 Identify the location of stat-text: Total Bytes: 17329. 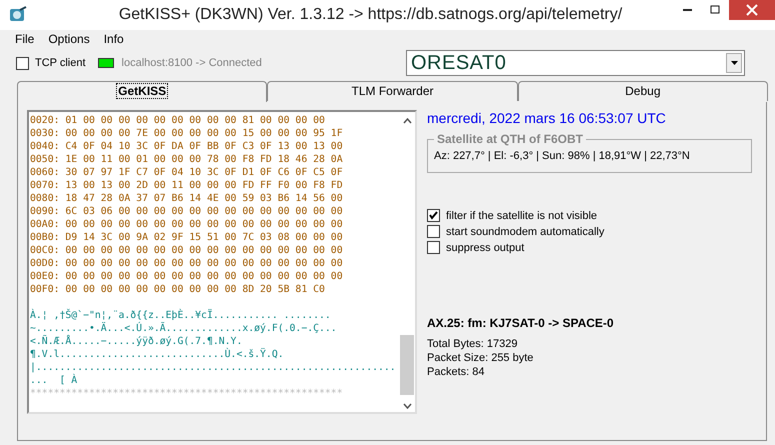
(473, 344).